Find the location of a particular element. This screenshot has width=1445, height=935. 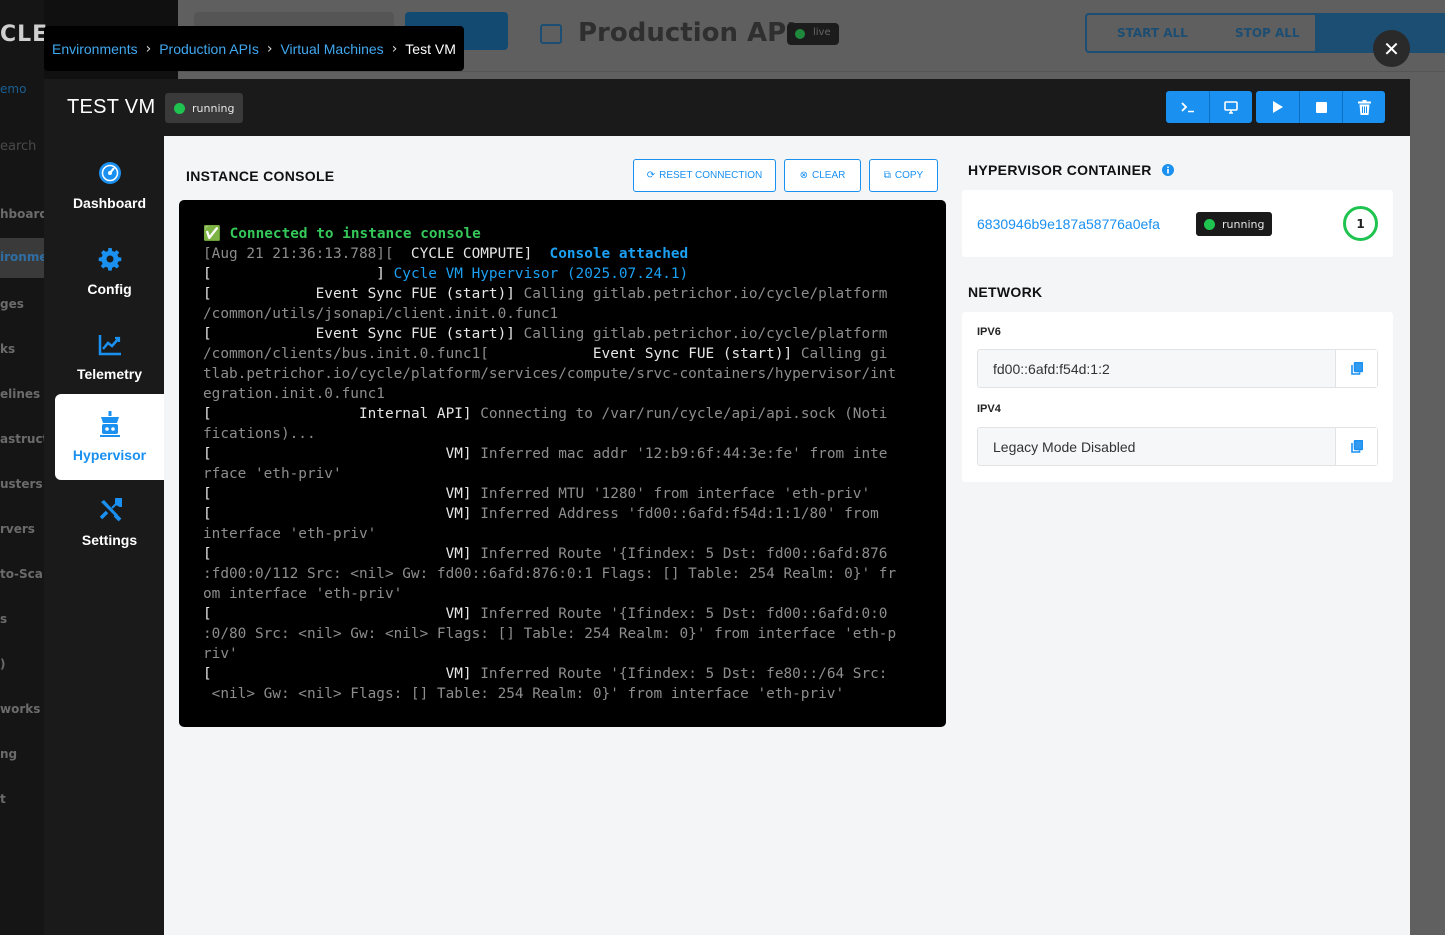

delete-button is located at coordinates (1363, 107).